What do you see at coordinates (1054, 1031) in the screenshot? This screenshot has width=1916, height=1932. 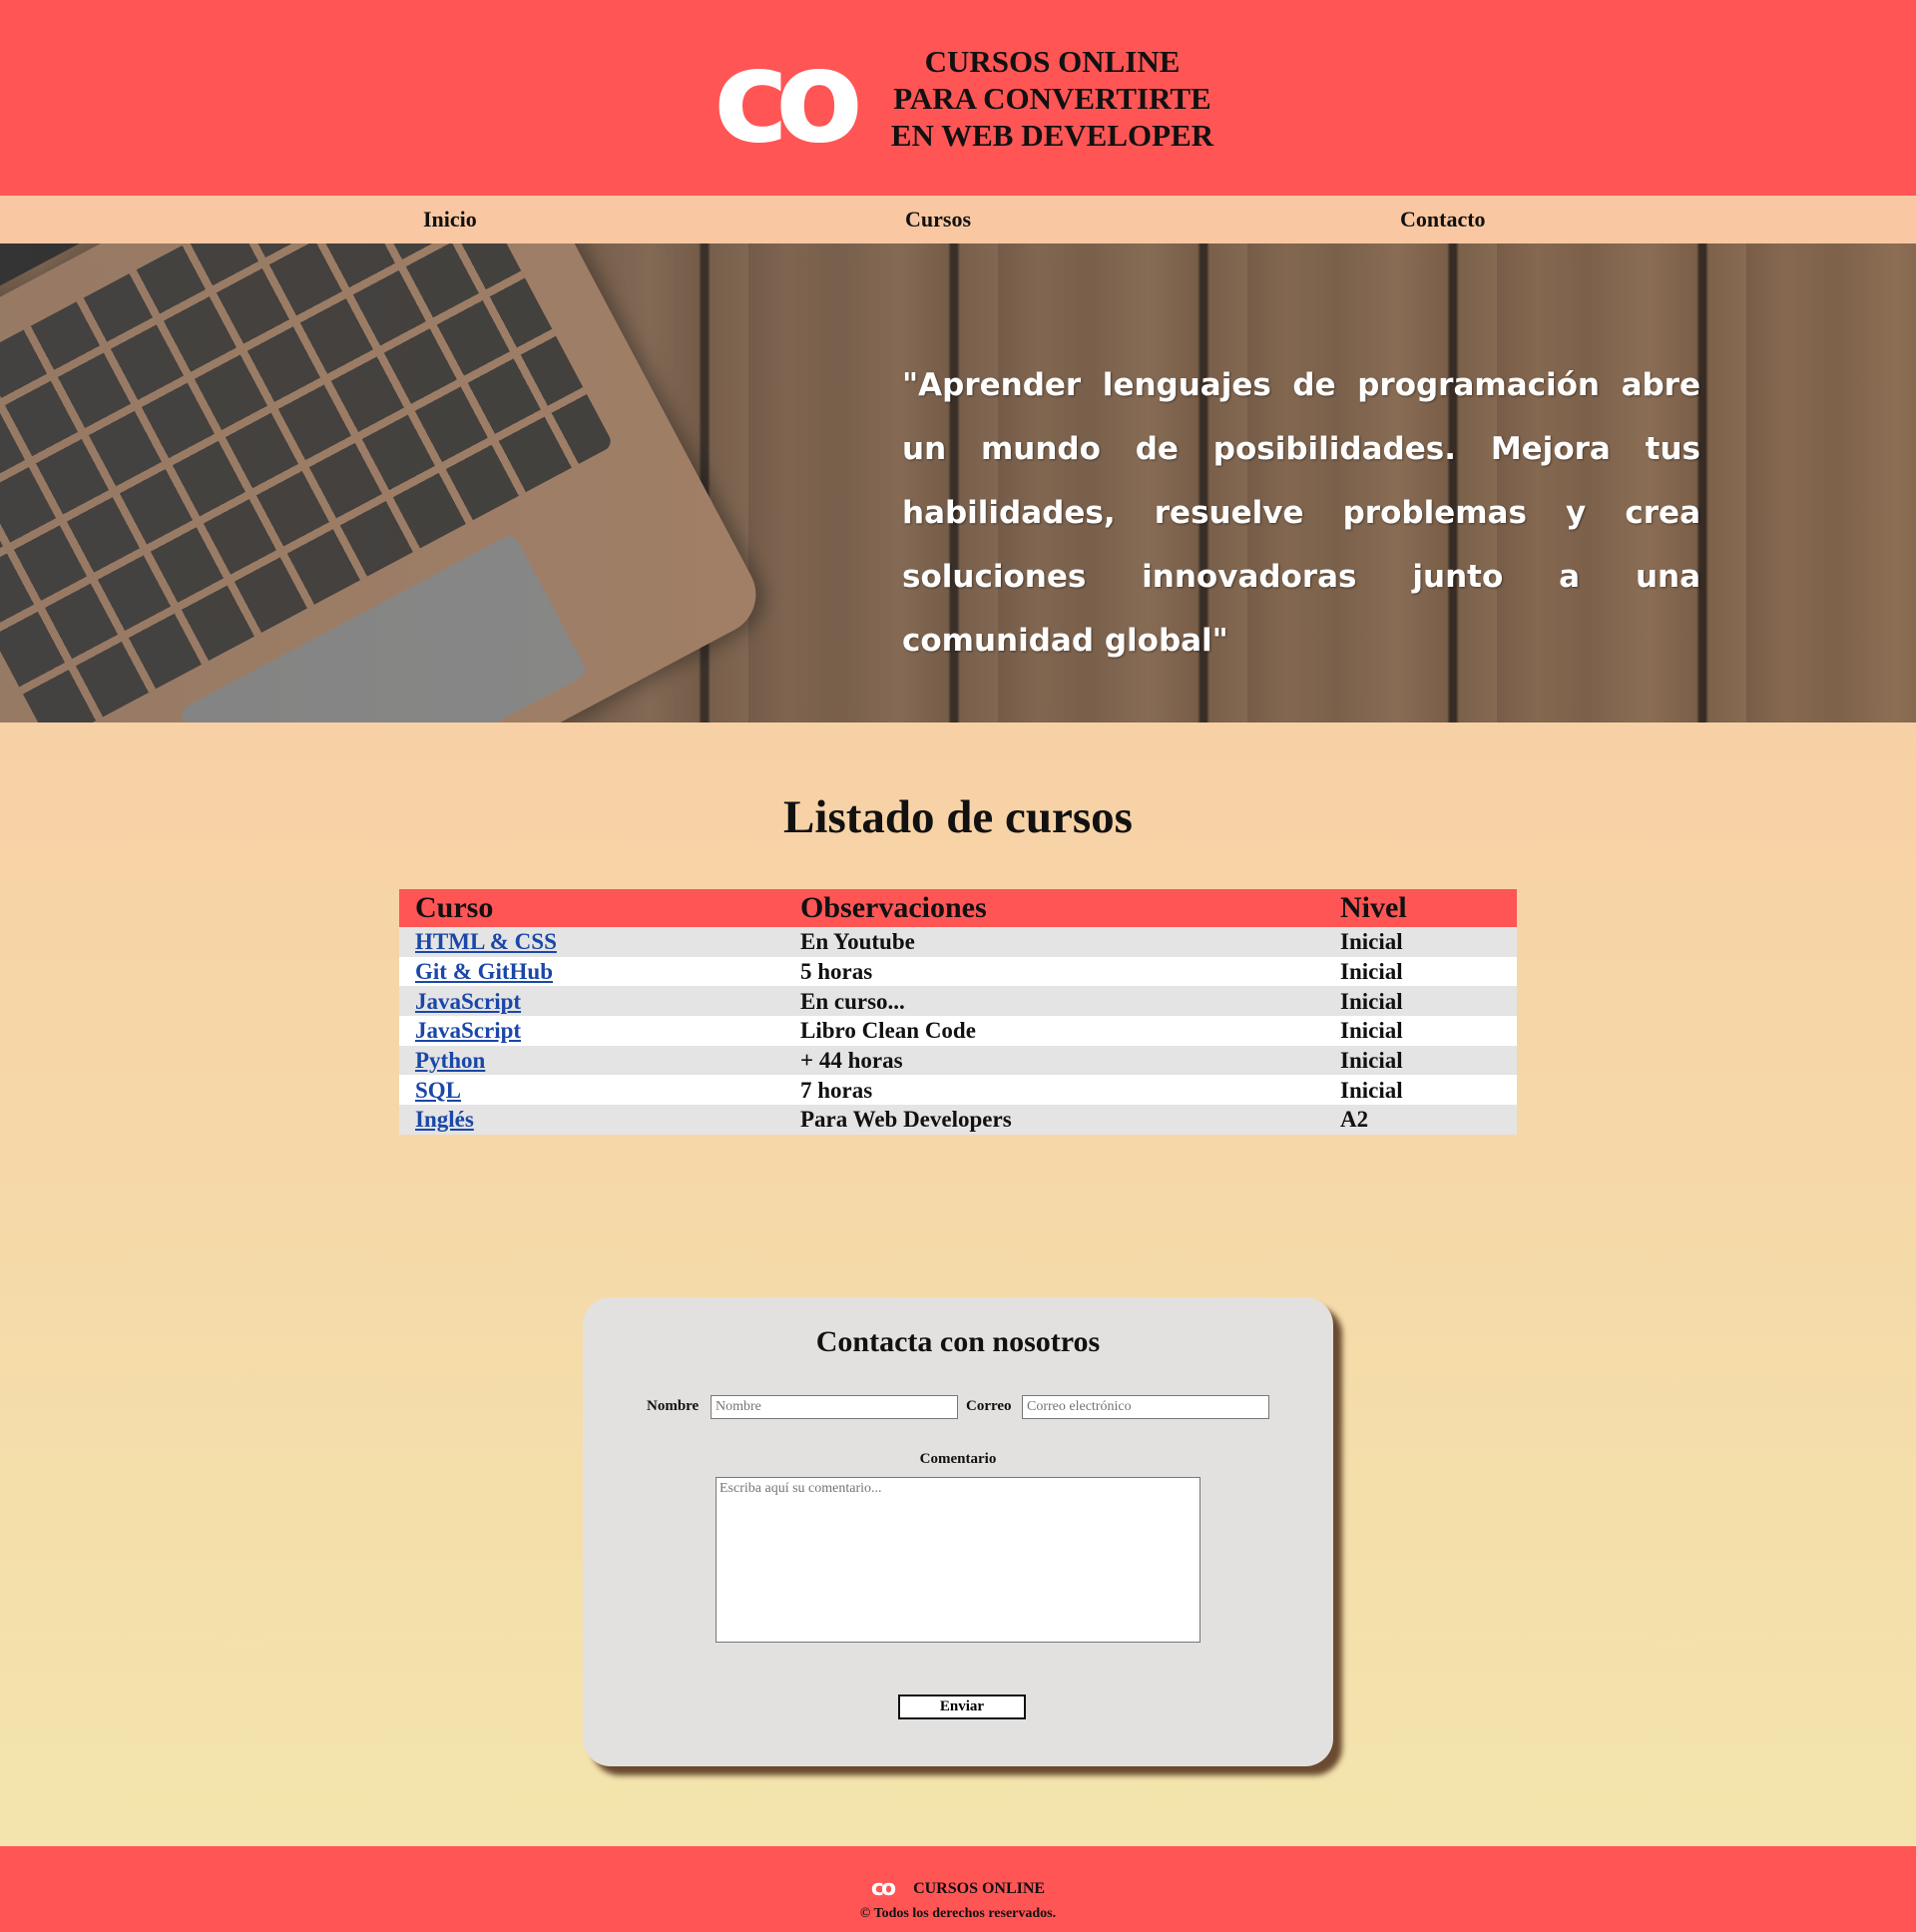 I see `notes-cell: Libro Clean Code` at bounding box center [1054, 1031].